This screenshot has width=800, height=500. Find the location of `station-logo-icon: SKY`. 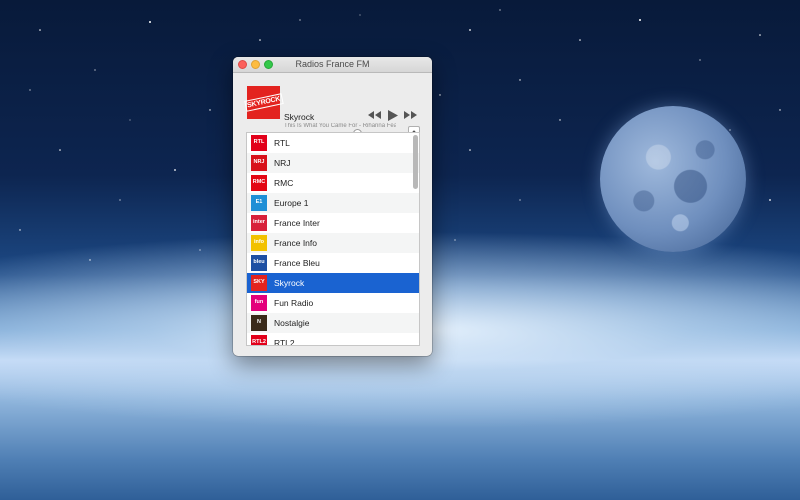

station-logo-icon: SKY is located at coordinates (259, 283).